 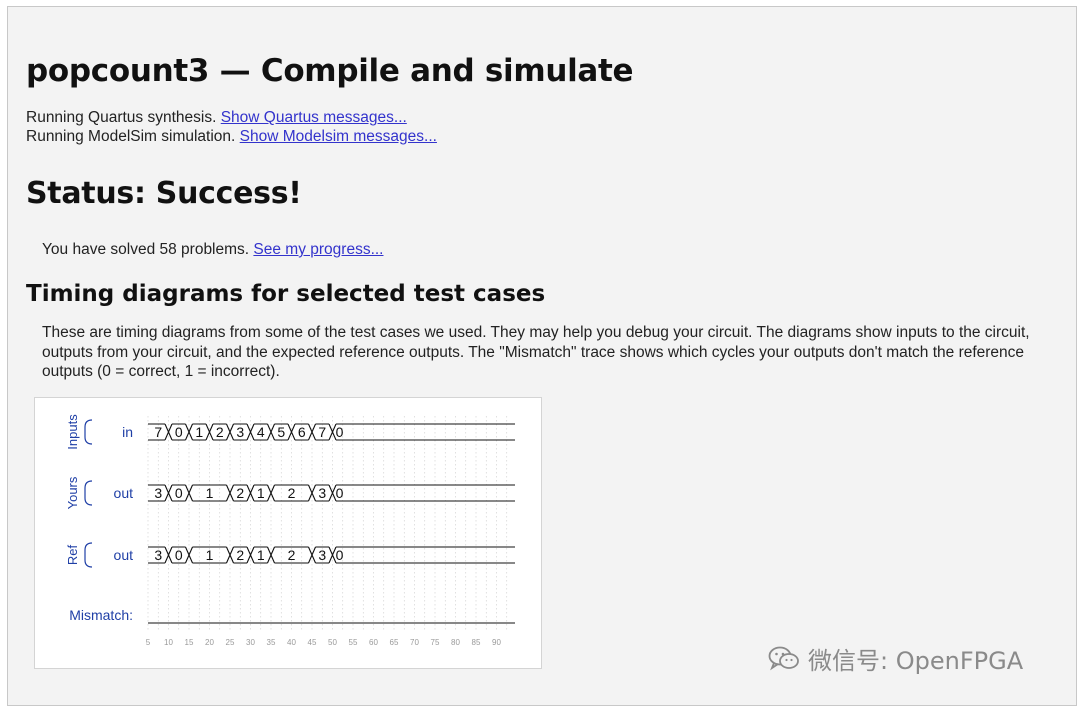 What do you see at coordinates (261, 432) in the screenshot?
I see `bus-value: 4` at bounding box center [261, 432].